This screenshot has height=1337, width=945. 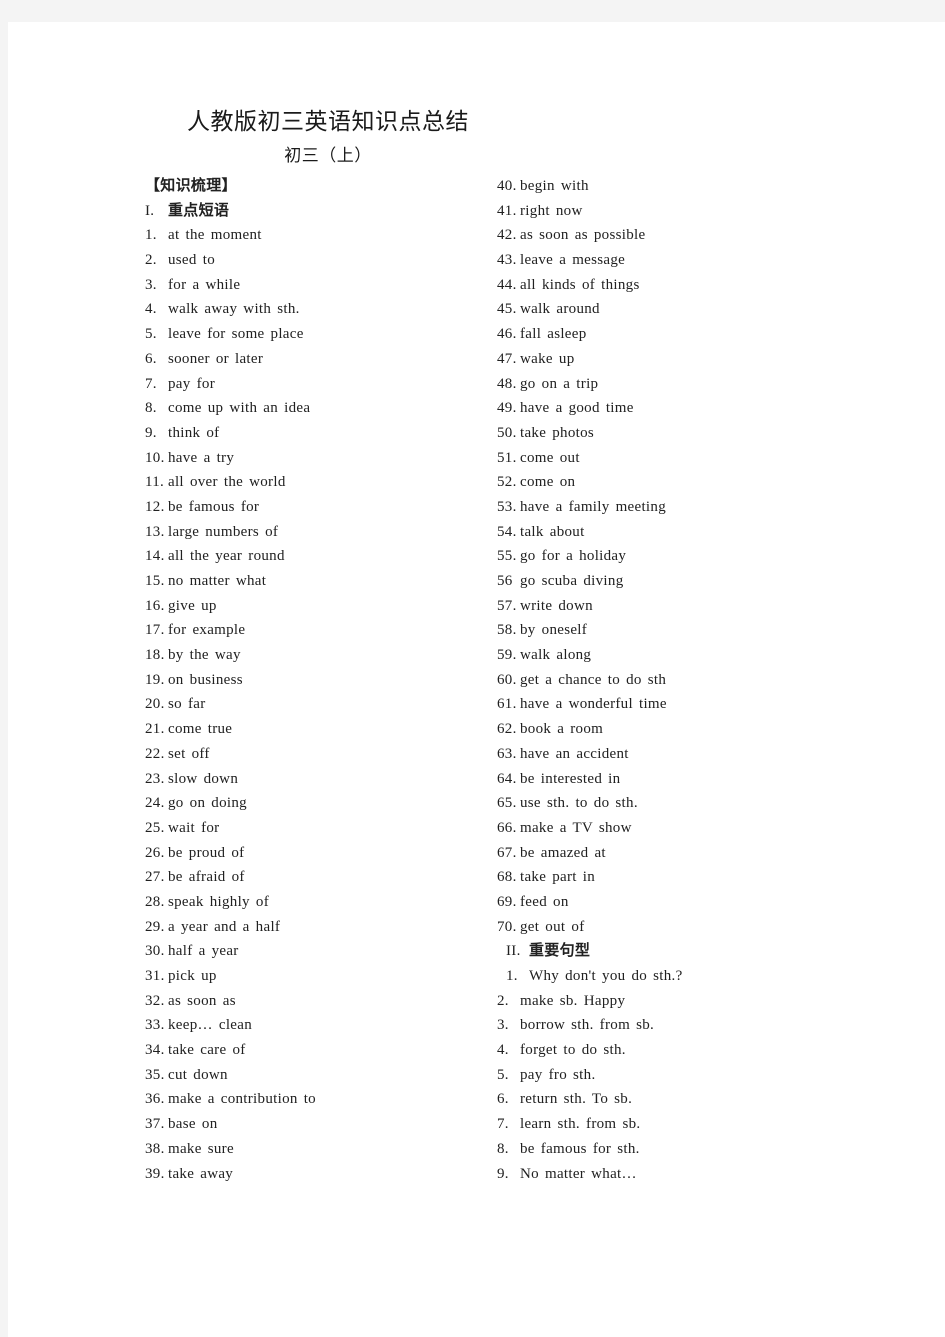 I want to click on item-number: 60., so click(x=507, y=679).